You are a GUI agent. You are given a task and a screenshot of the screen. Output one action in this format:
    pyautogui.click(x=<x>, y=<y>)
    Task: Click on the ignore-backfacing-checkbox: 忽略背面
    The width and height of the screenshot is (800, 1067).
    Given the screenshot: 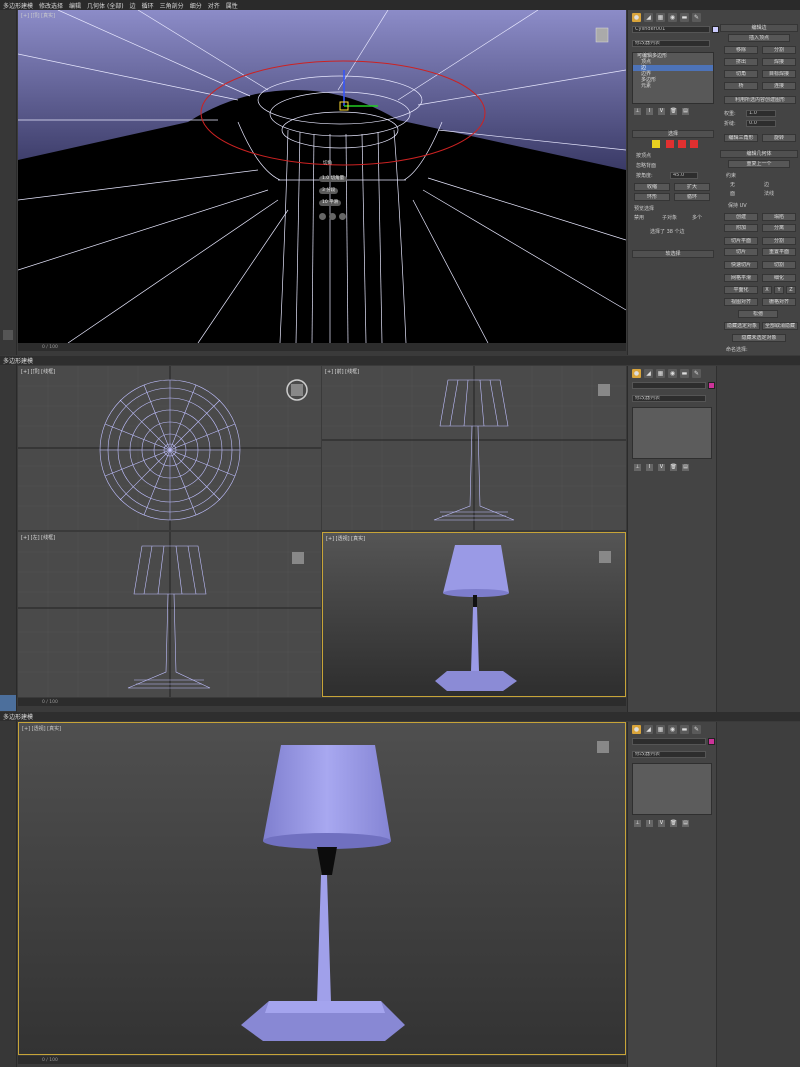 What is the action you would take?
    pyautogui.click(x=646, y=165)
    